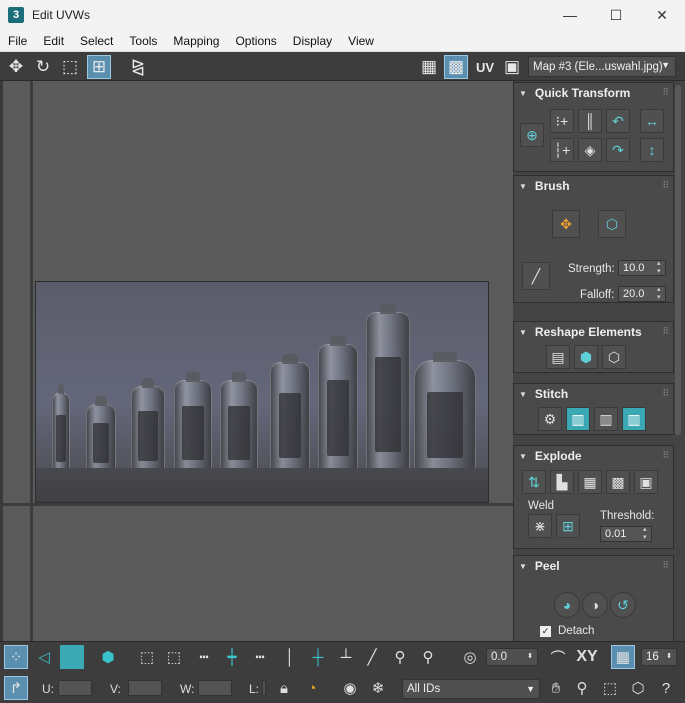  What do you see at coordinates (260, 657) in the screenshot?
I see `ring-icon: ┅` at bounding box center [260, 657].